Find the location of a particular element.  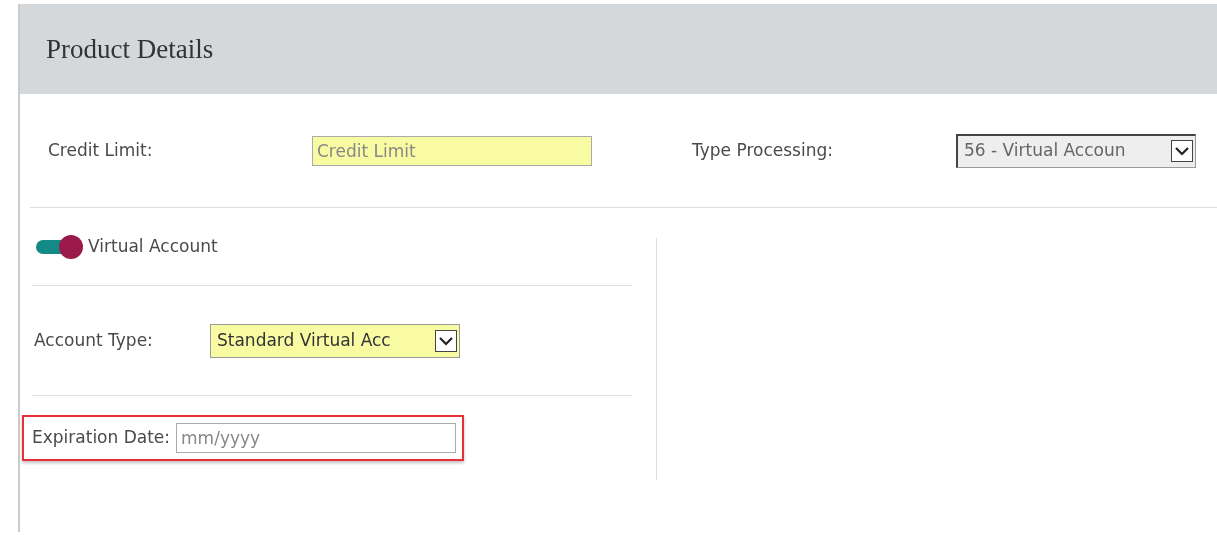

dropdown: Standard Virtual Acc is located at coordinates (335, 340).